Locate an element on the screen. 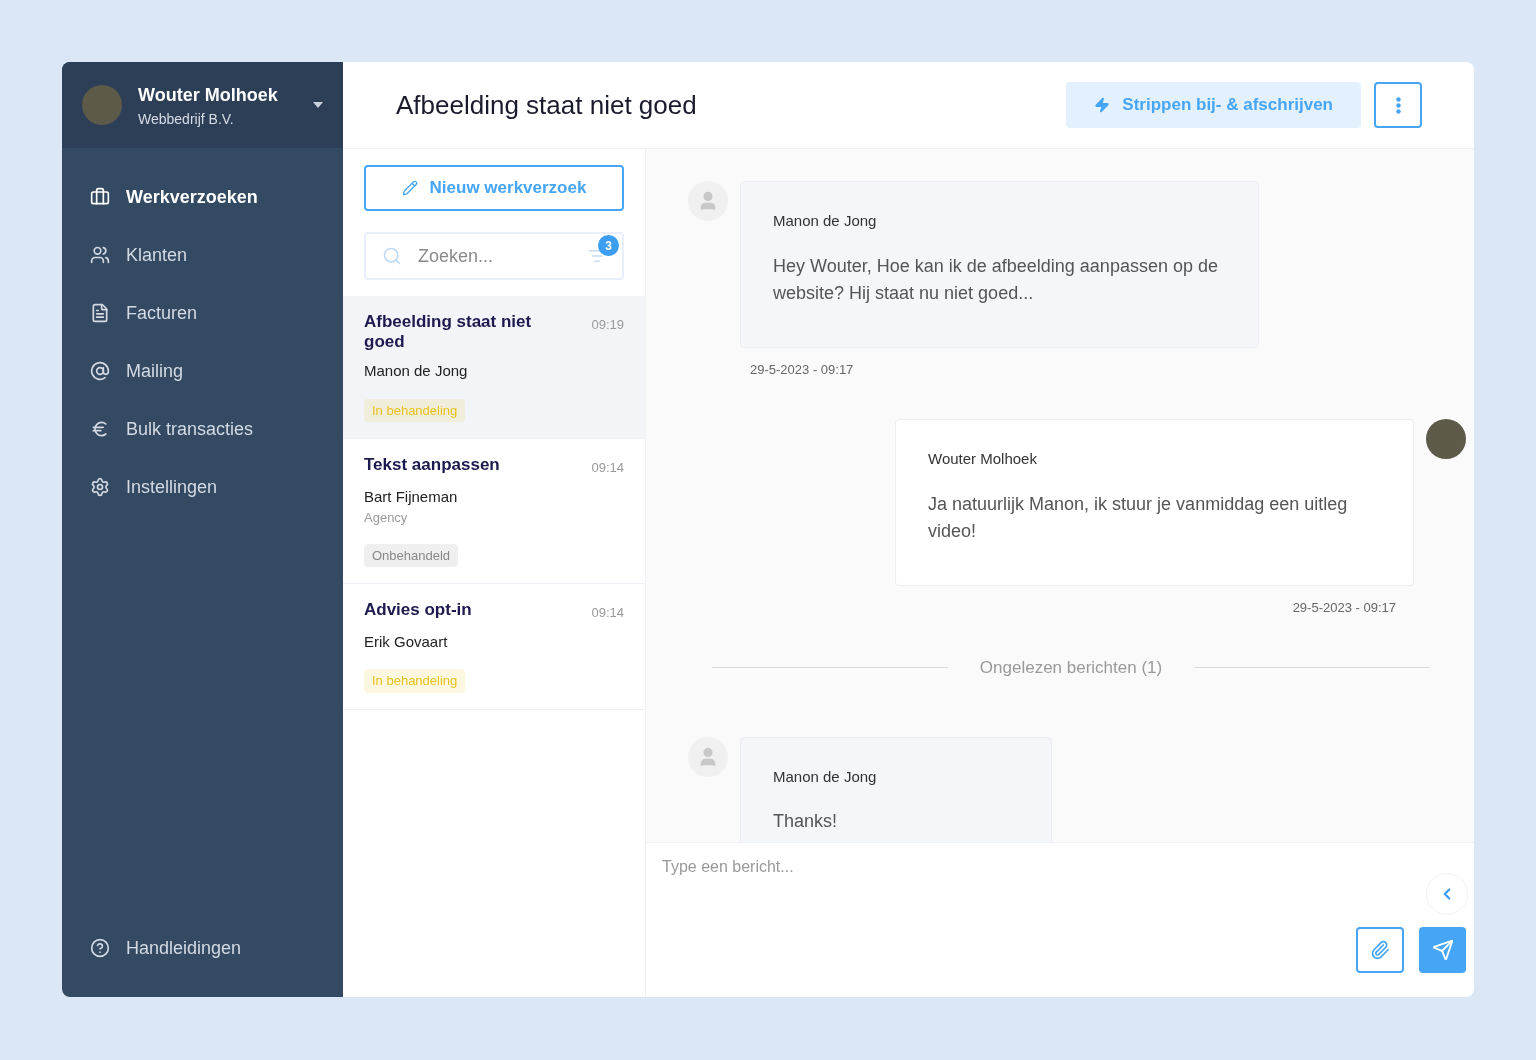 This screenshot has height=1060, width=1536. message-author: Wouter Molhoek is located at coordinates (983, 459).